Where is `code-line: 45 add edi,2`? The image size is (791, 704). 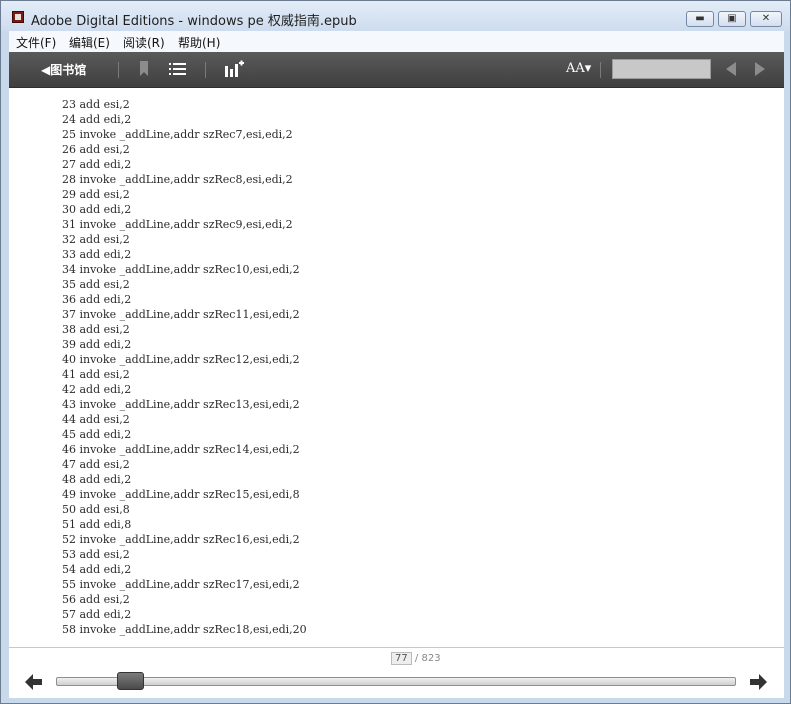
code-line: 45 add edi,2 is located at coordinates (97, 434).